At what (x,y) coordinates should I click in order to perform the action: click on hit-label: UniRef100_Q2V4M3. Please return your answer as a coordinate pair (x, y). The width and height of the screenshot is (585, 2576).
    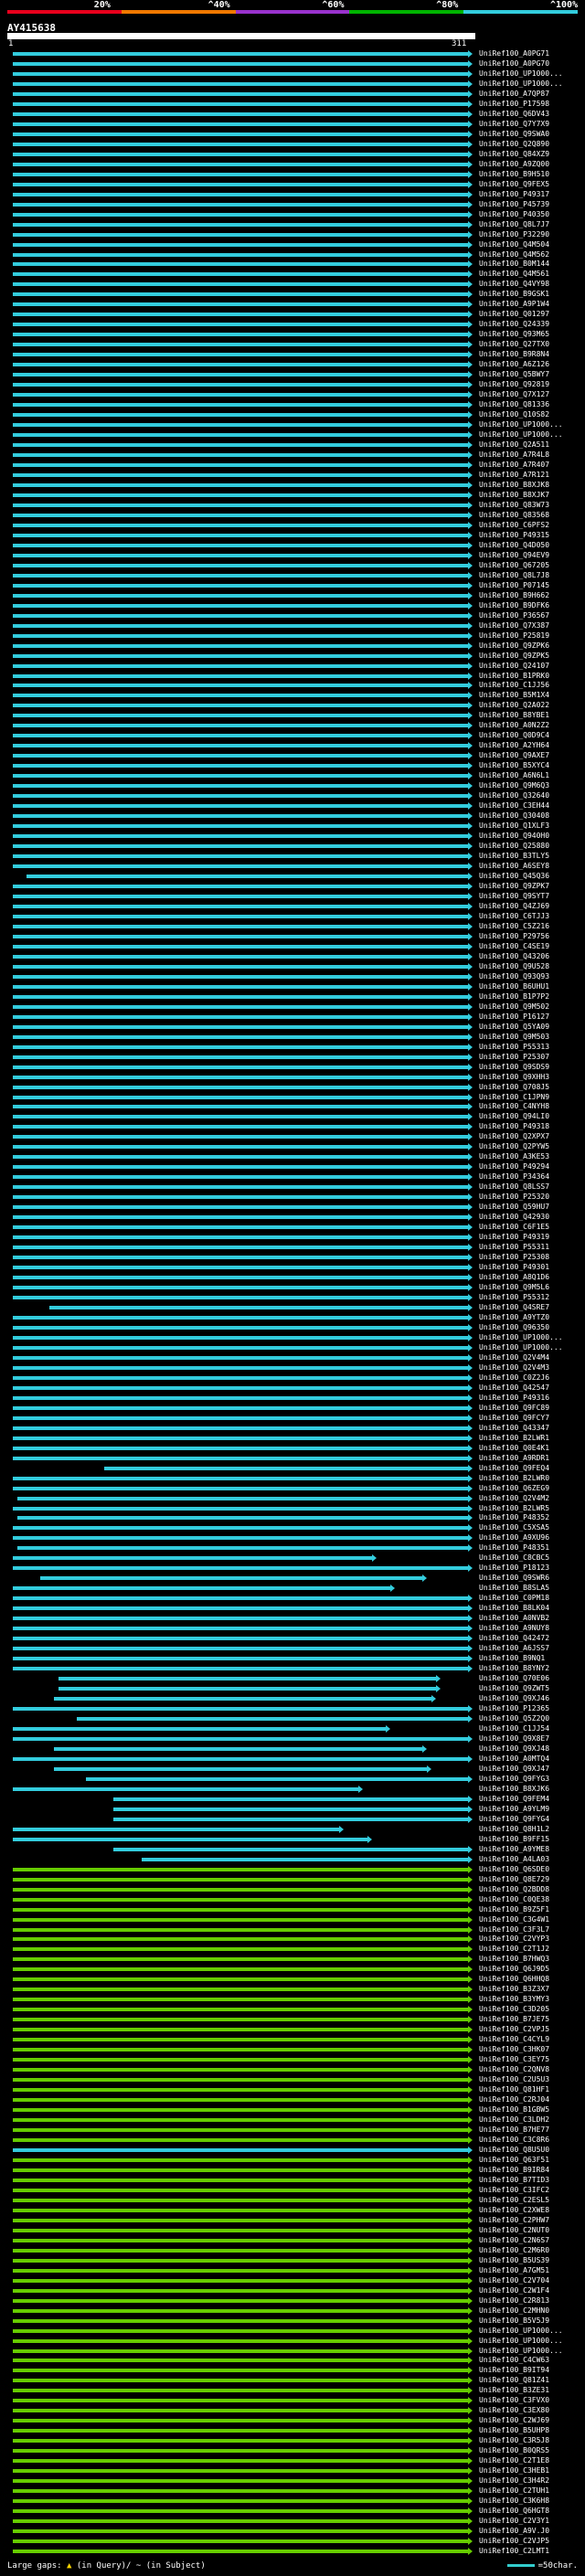
    Looking at the image, I should click on (514, 1368).